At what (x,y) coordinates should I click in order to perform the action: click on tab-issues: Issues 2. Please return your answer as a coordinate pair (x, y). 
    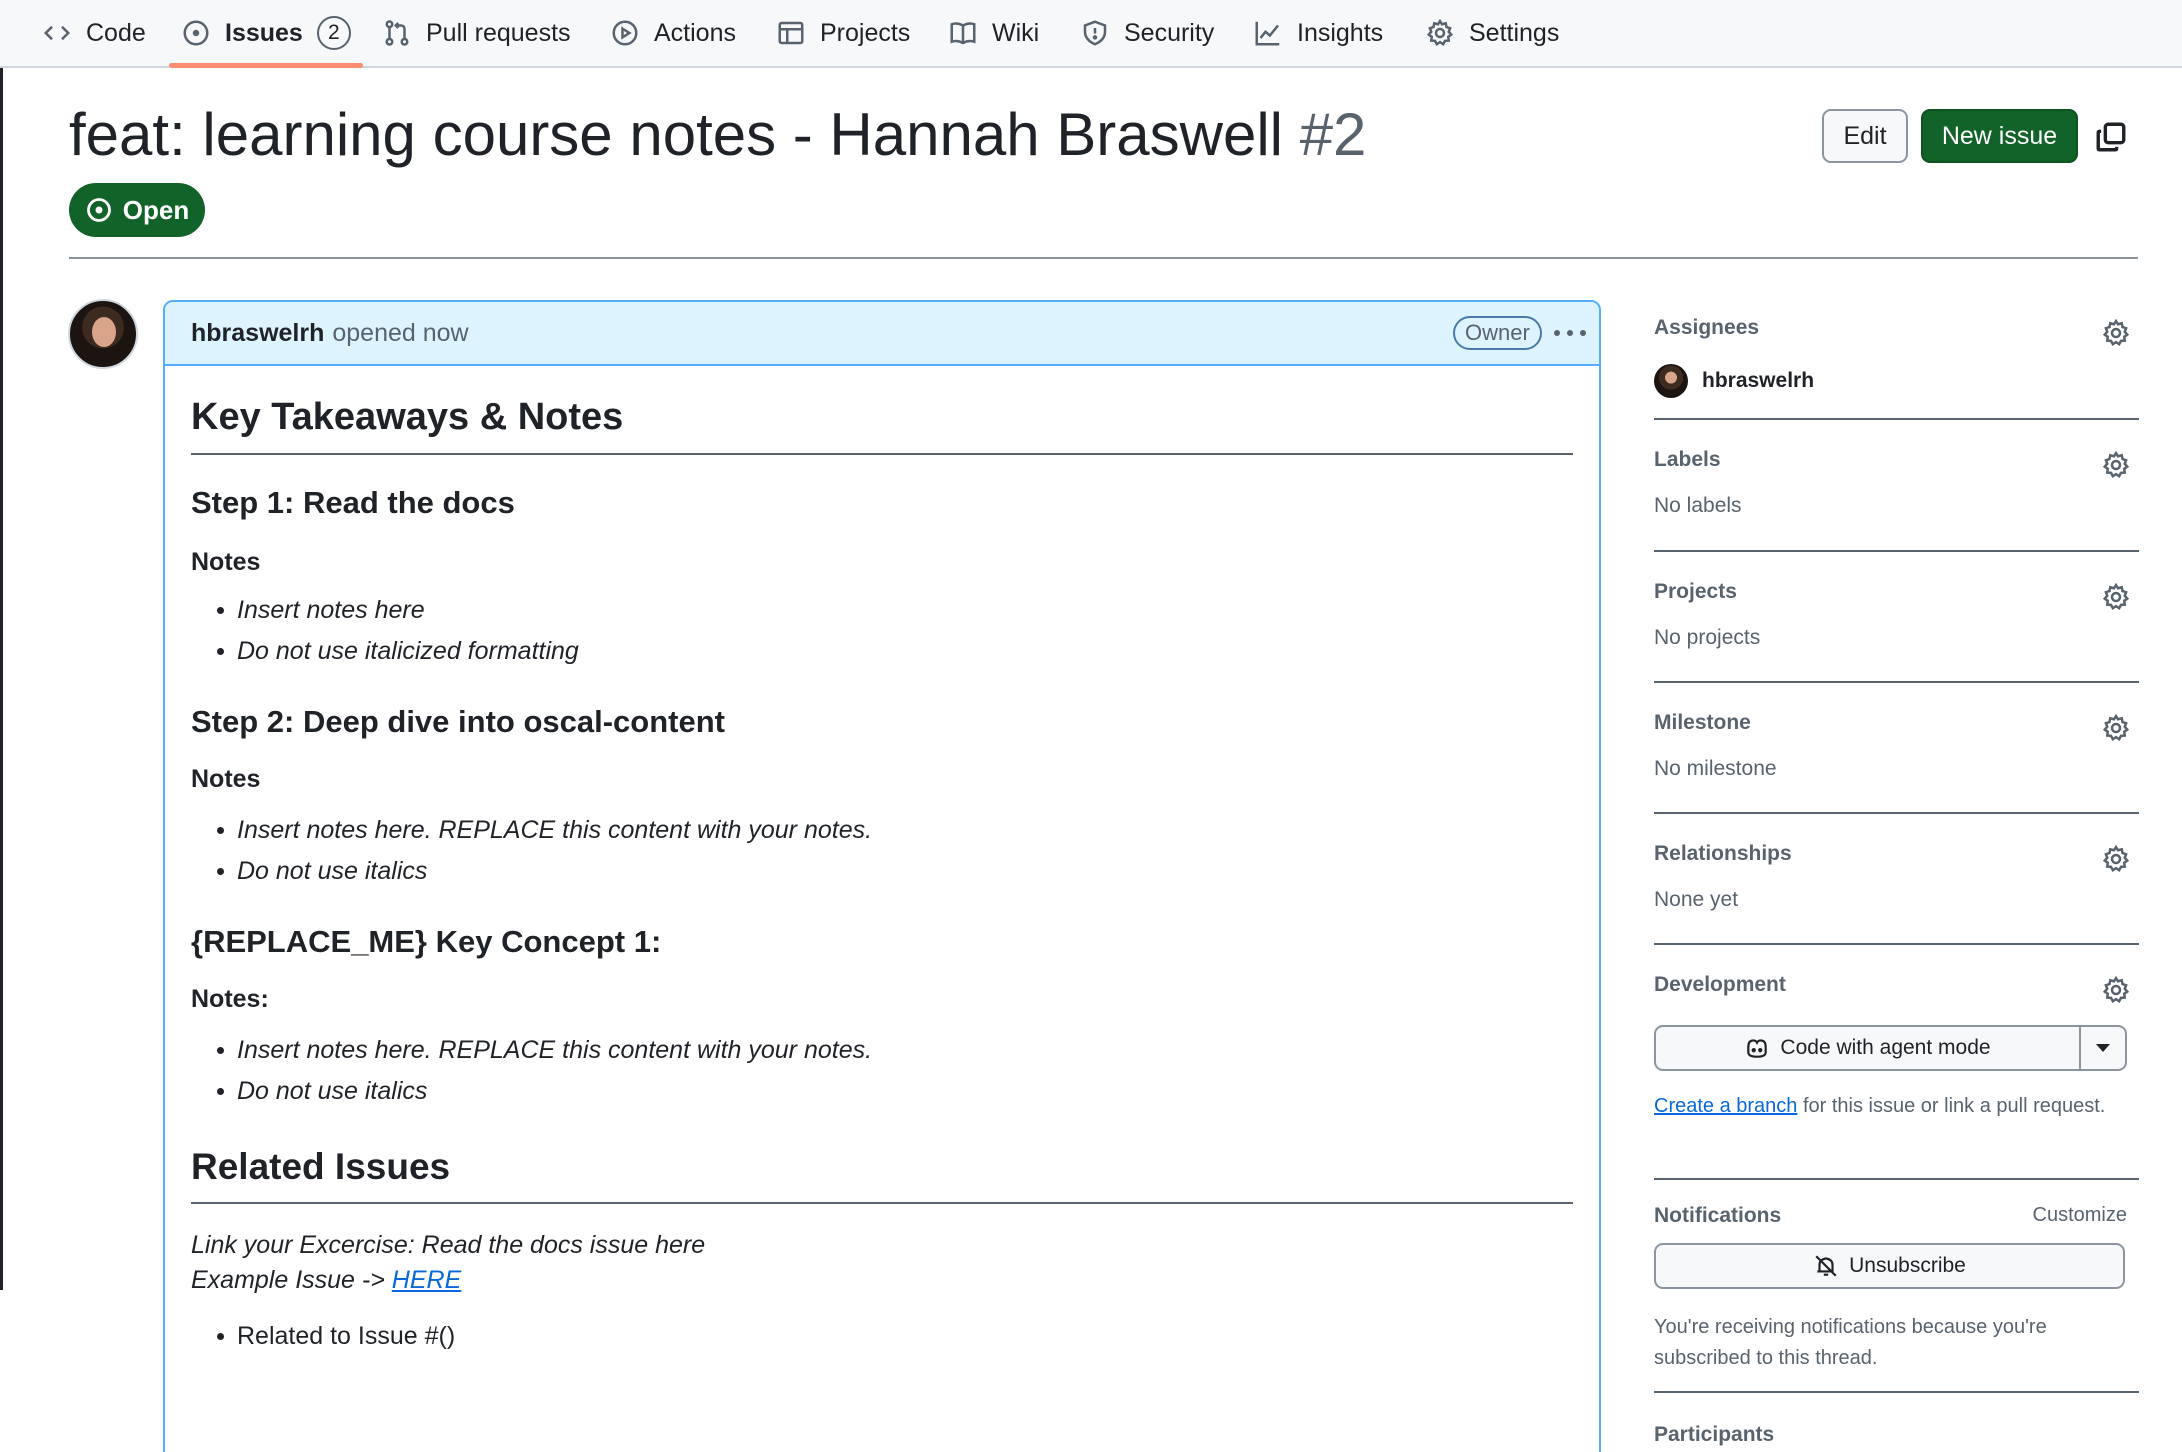
    Looking at the image, I should click on (266, 34).